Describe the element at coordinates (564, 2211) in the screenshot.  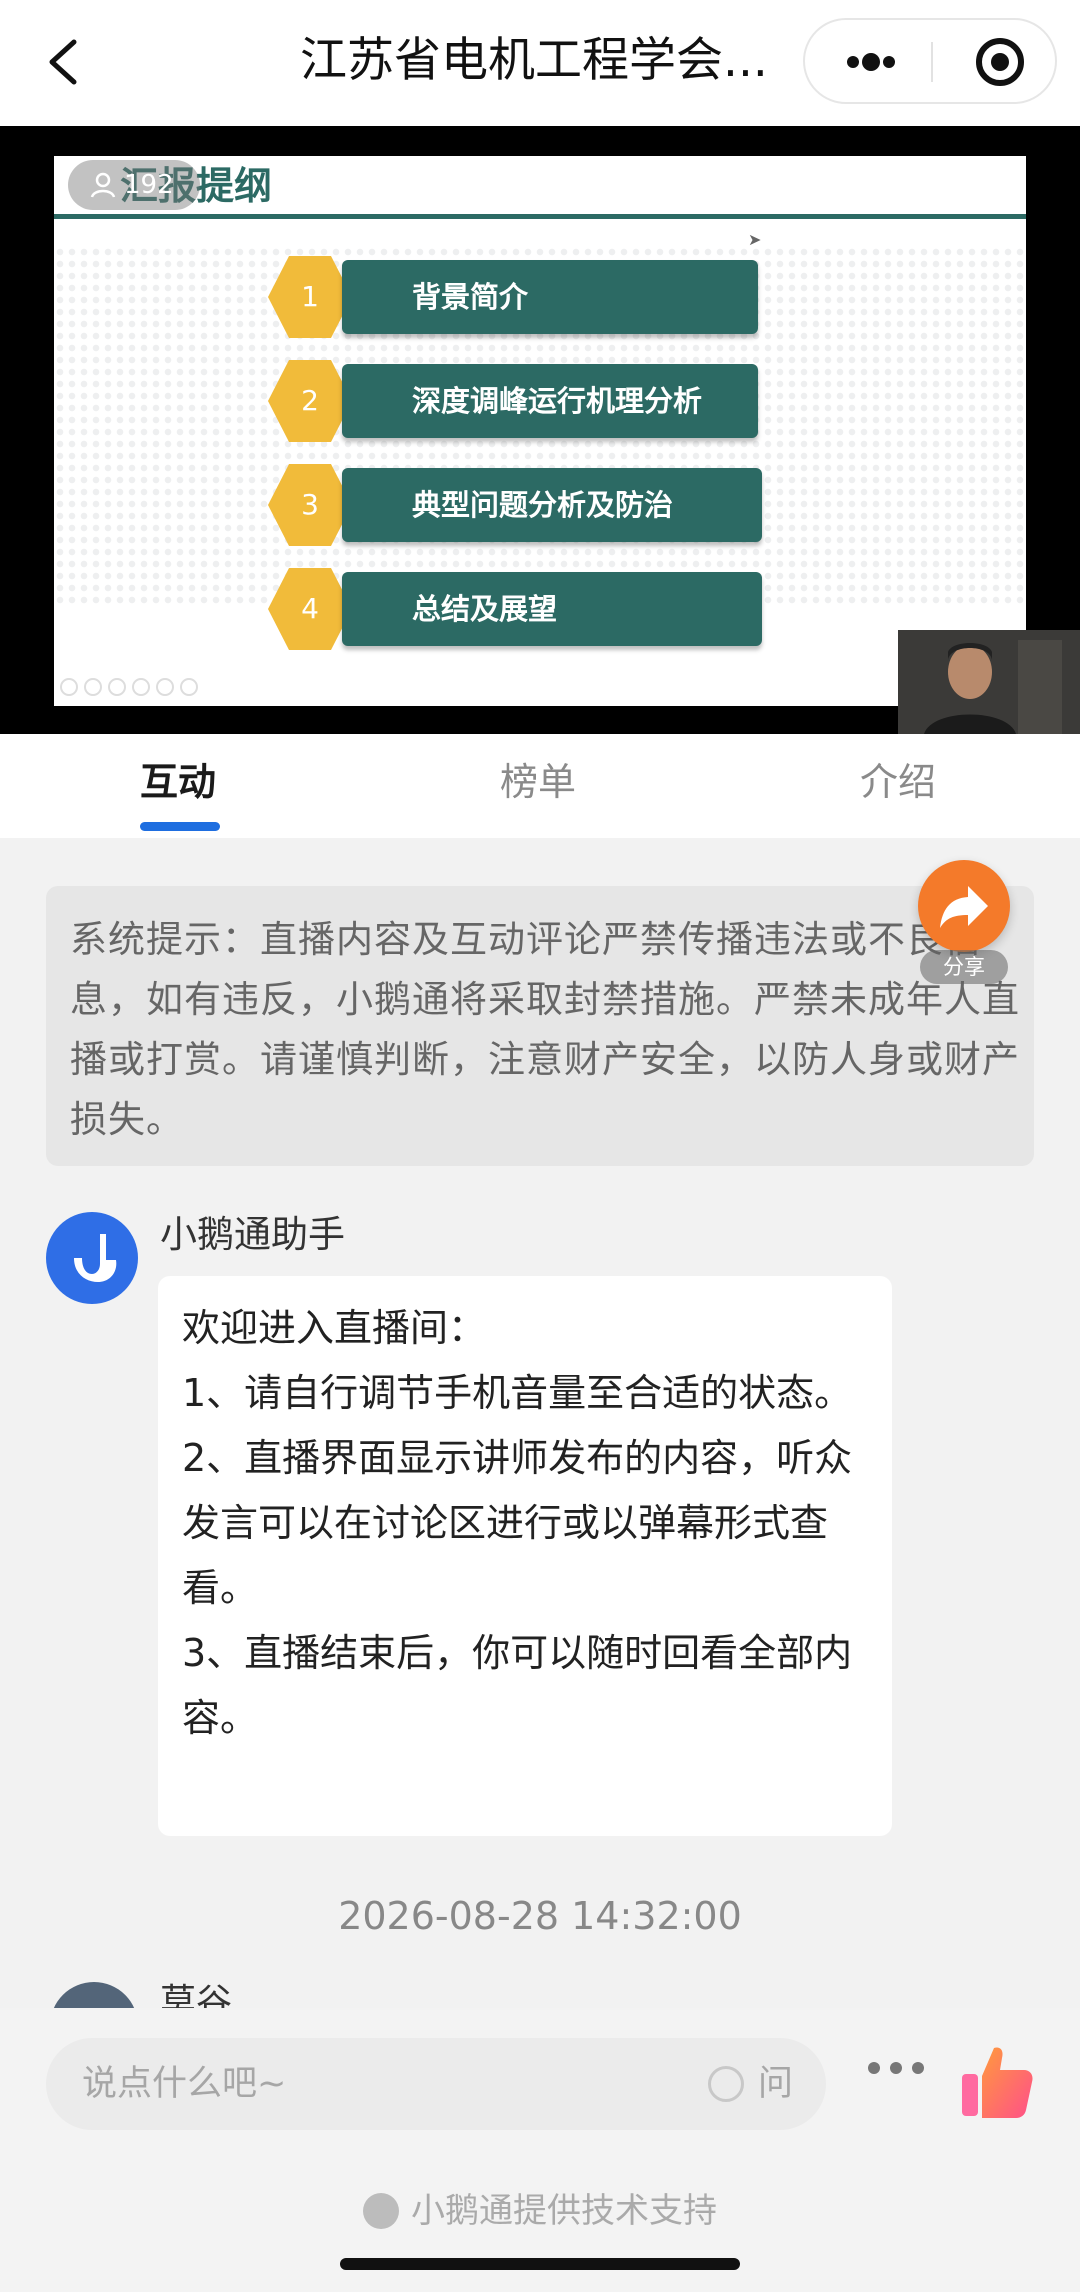
I see `tech-support-text: 小鹅通提供技术支持` at that location.